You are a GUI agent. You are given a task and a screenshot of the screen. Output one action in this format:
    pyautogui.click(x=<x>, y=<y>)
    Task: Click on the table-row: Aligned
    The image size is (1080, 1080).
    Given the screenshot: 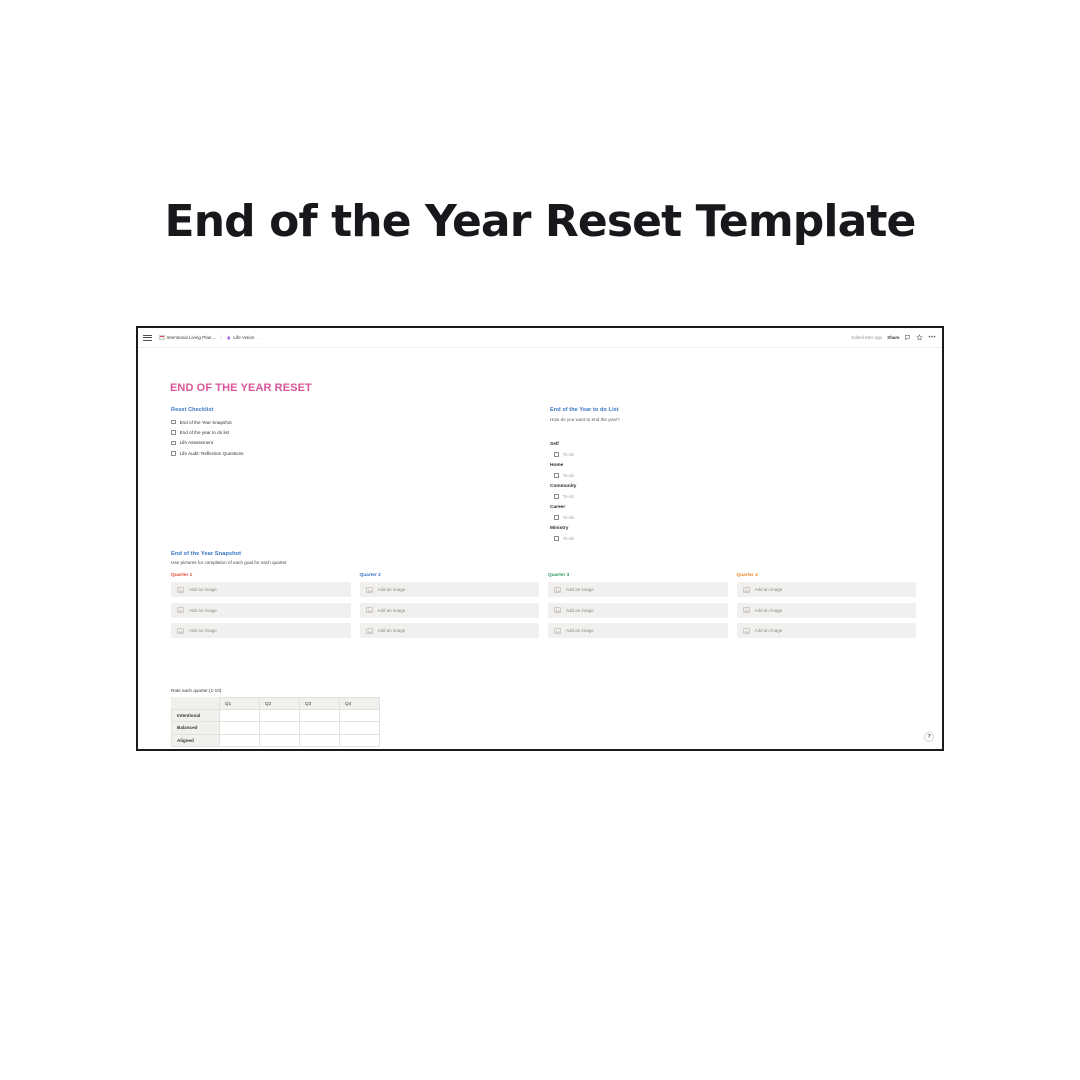 What is the action you would take?
    pyautogui.click(x=275, y=740)
    